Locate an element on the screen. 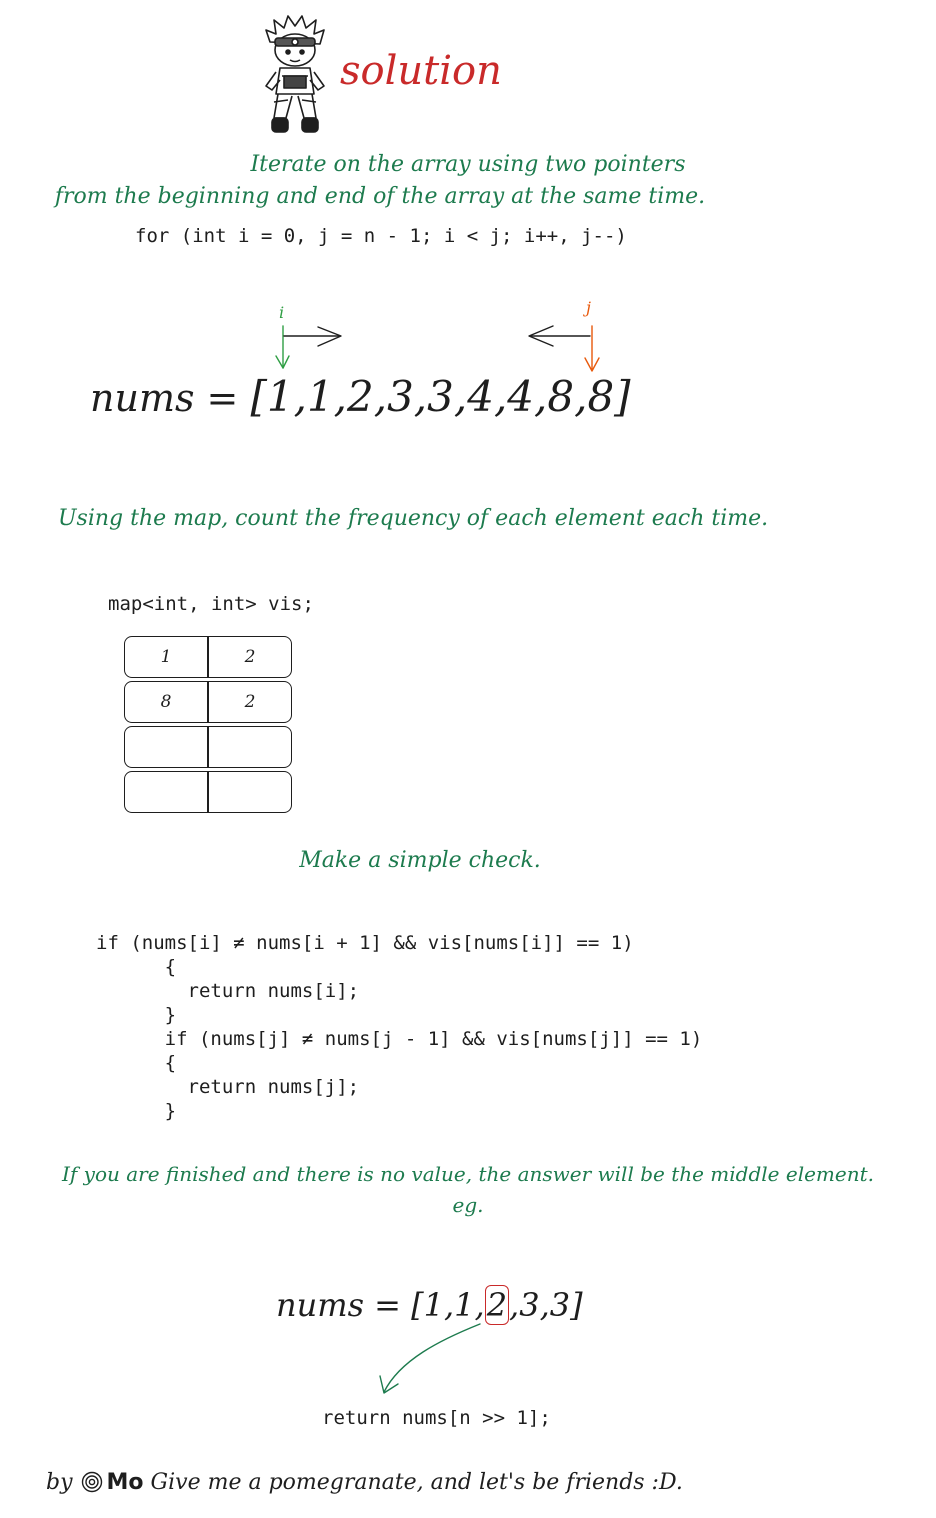 The height and width of the screenshot is (1518, 936). pointer-i-down-arrow is located at coordinates (282, 347).